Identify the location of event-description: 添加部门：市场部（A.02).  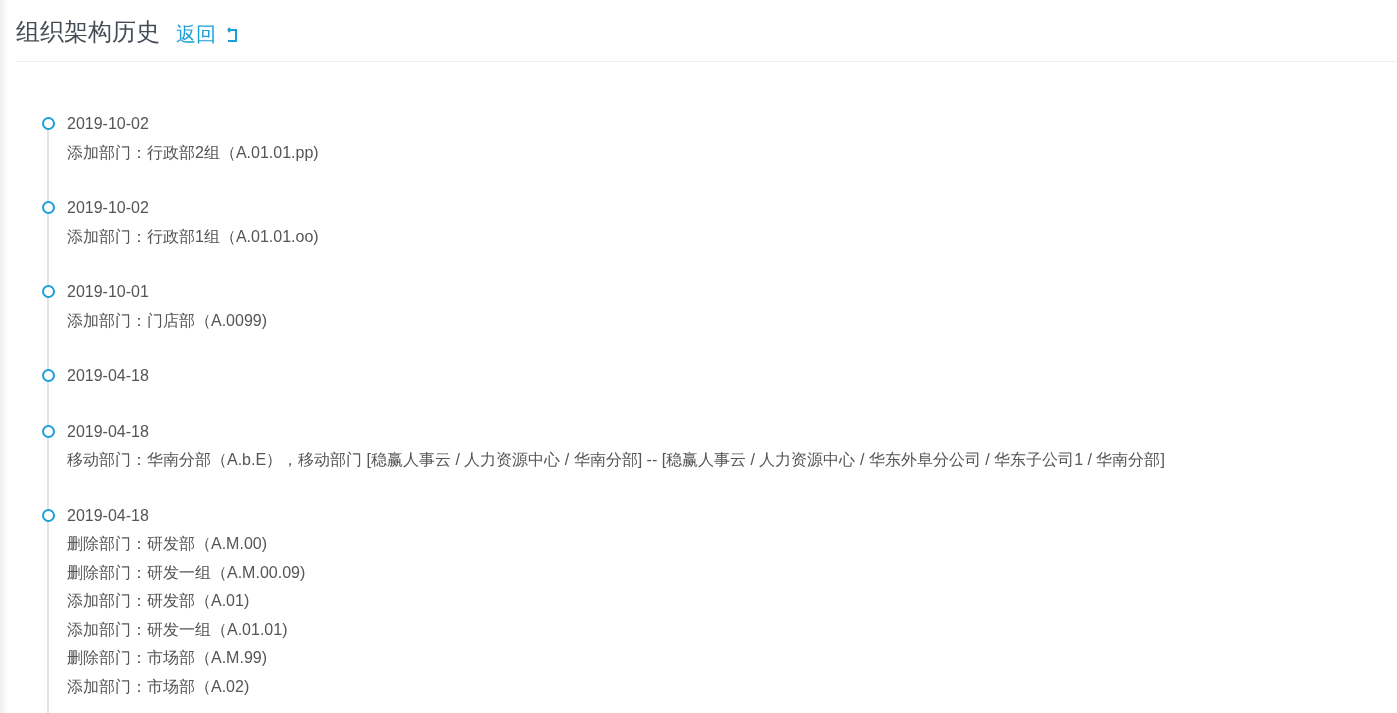
(159, 686).